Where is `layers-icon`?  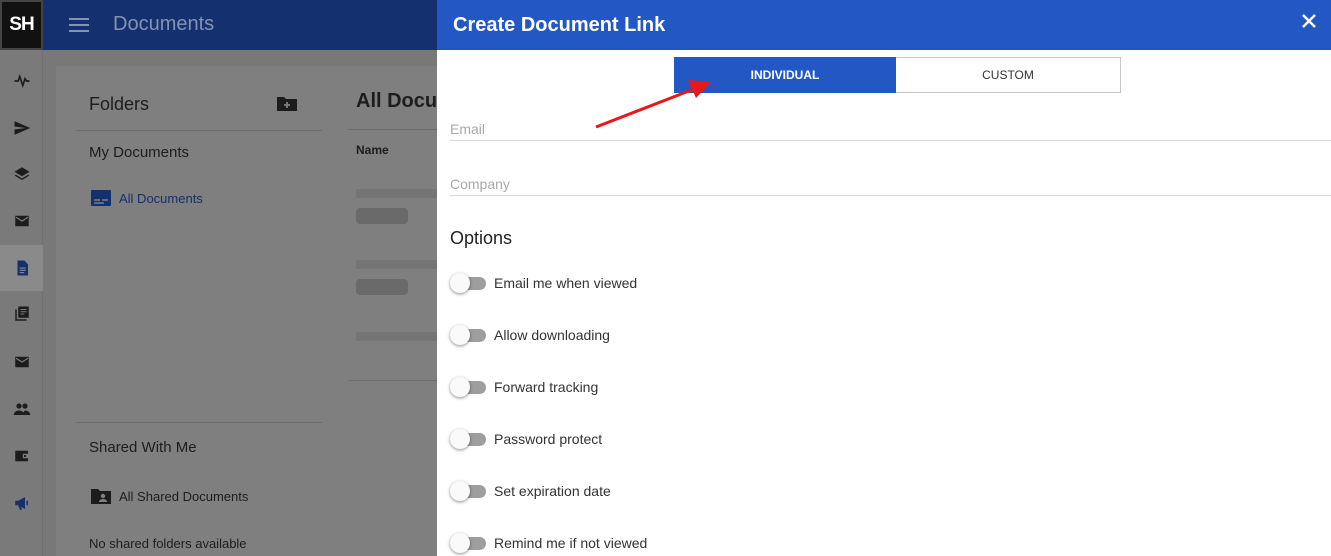
layers-icon is located at coordinates (21, 173).